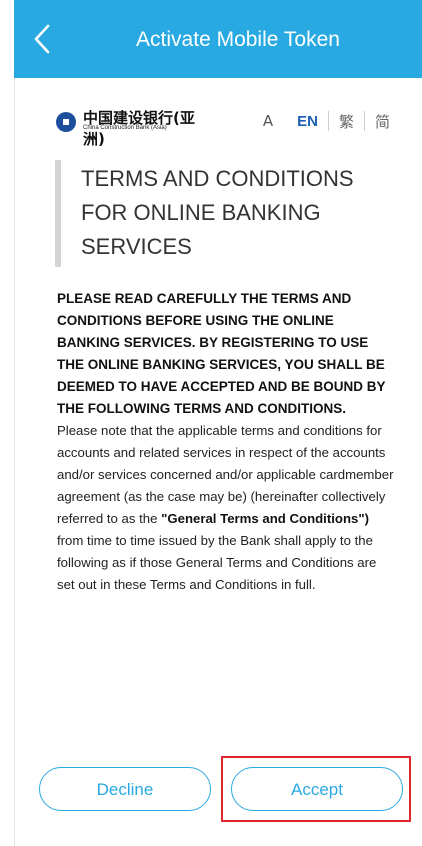 The width and height of the screenshot is (422, 846). Describe the element at coordinates (125, 128) in the screenshot. I see `bank-name-english: China Construction Bank (Asia)` at that location.